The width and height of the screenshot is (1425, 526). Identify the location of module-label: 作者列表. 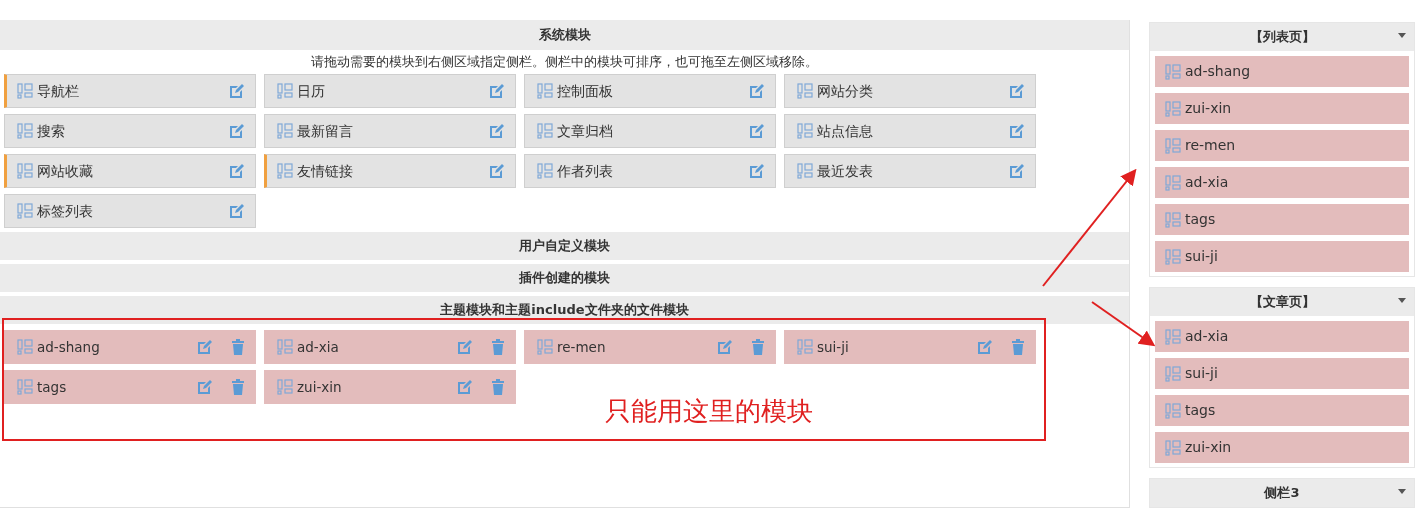
(585, 171).